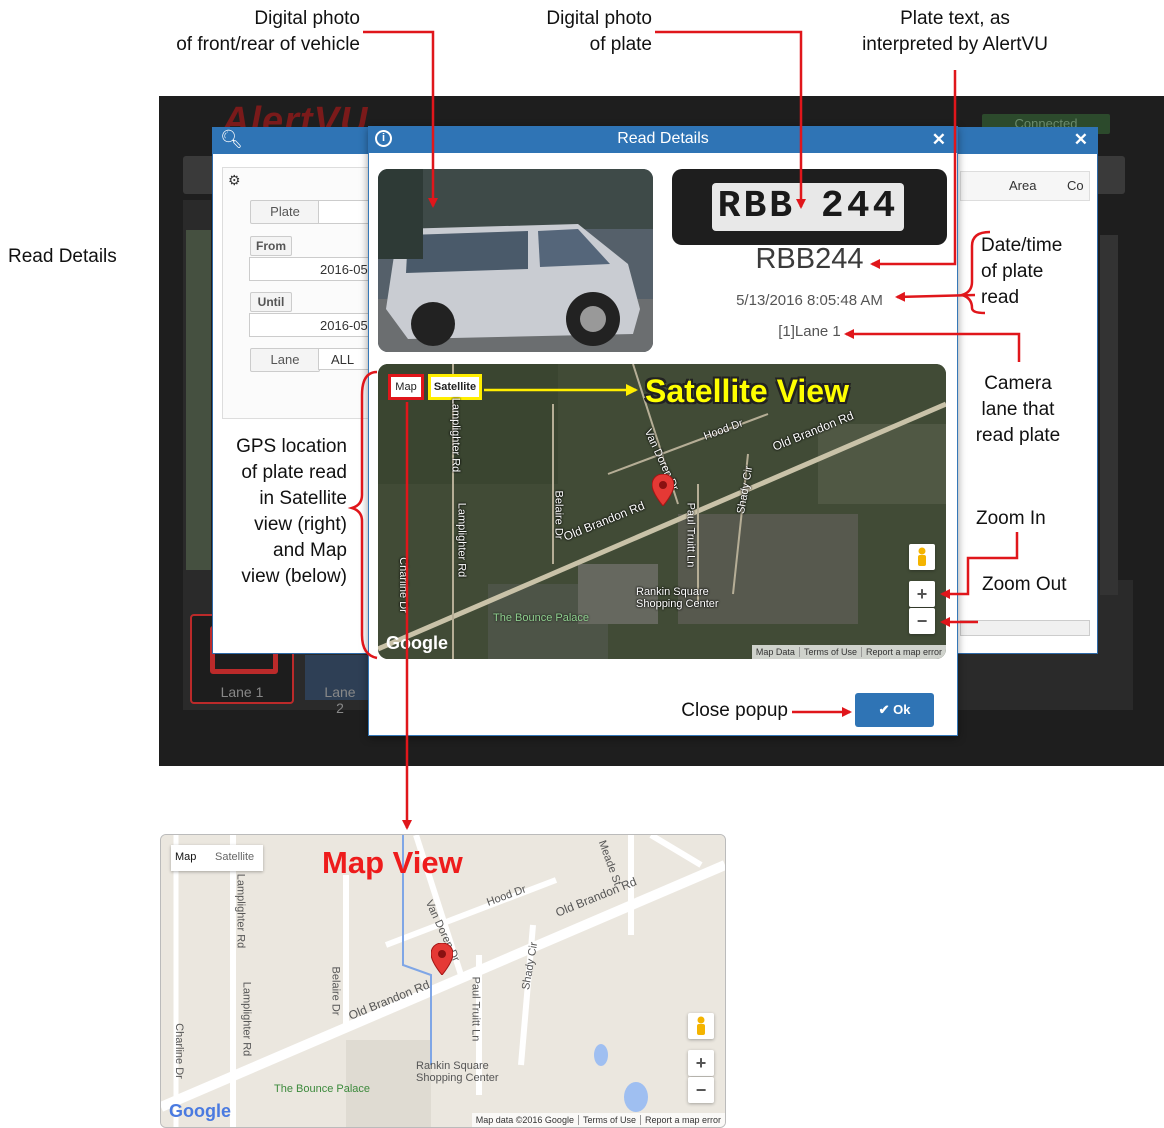  I want to click on callout-date-time: Date/time of plate read, so click(1021, 272).